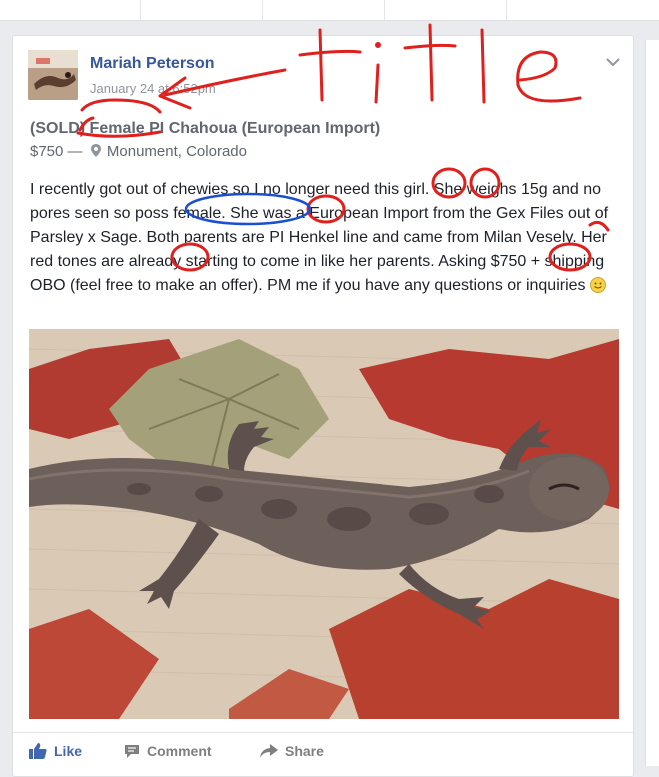 The height and width of the screenshot is (777, 659). What do you see at coordinates (68, 751) in the screenshot?
I see `like-label: Like` at bounding box center [68, 751].